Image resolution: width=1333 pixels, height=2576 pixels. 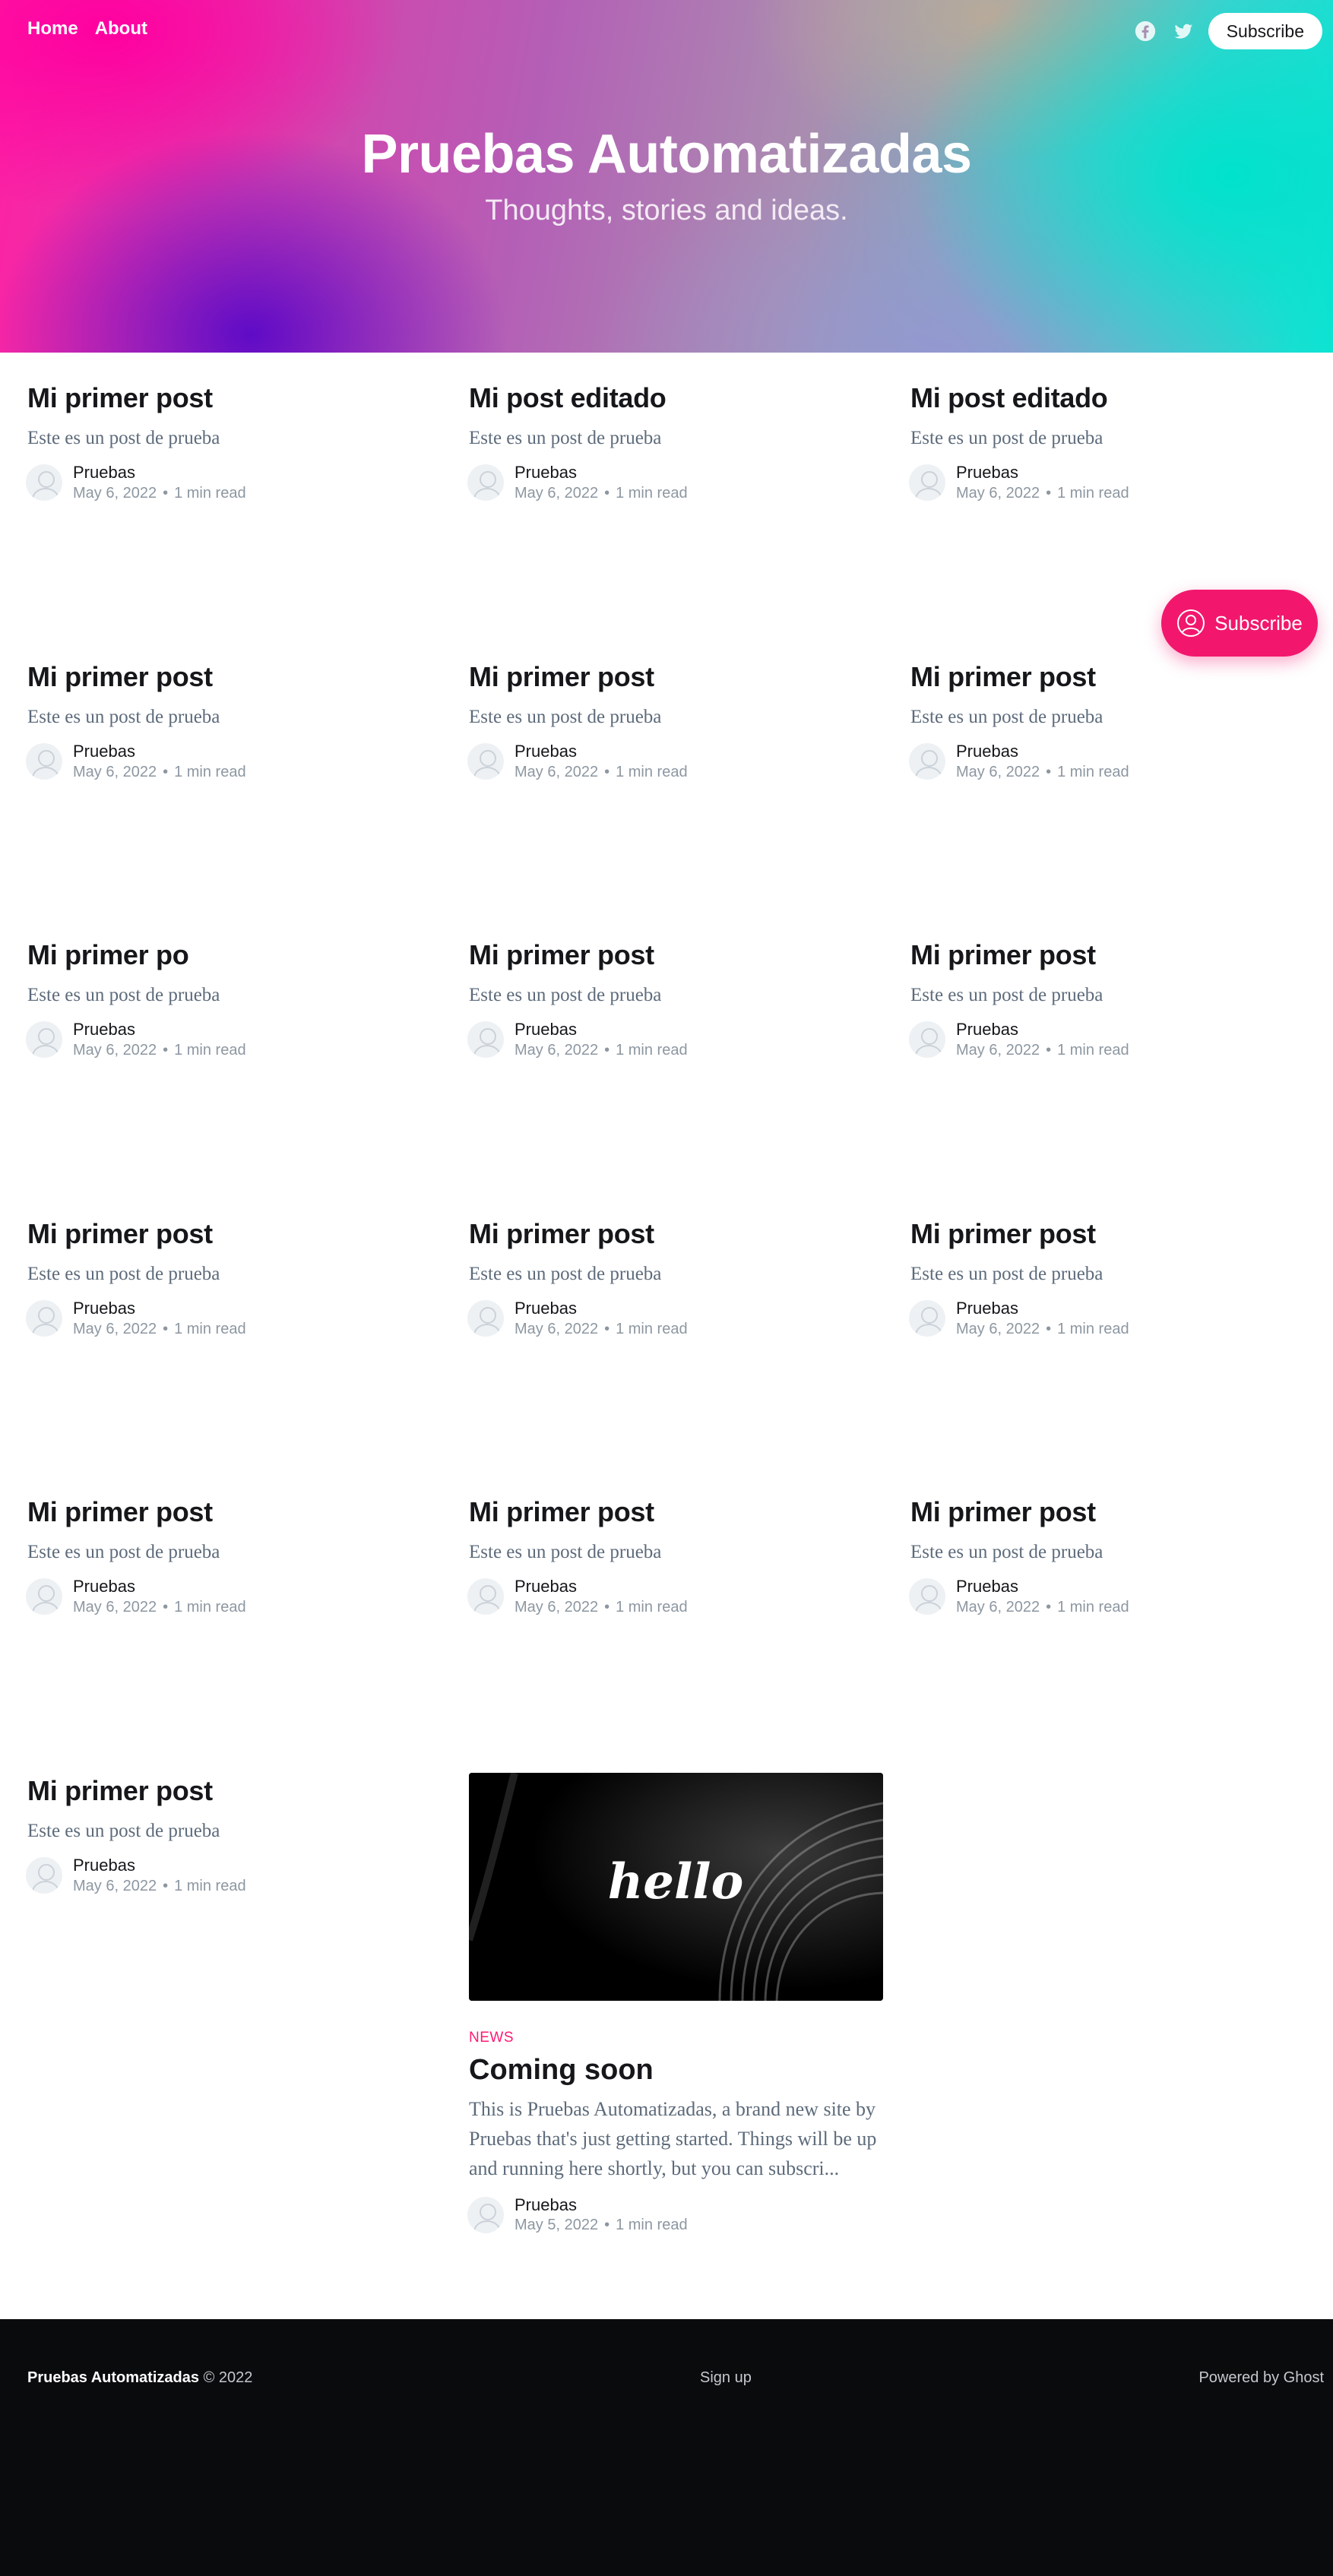 What do you see at coordinates (666, 210) in the screenshot?
I see `site-description: Thoughts, stories and ideas.` at bounding box center [666, 210].